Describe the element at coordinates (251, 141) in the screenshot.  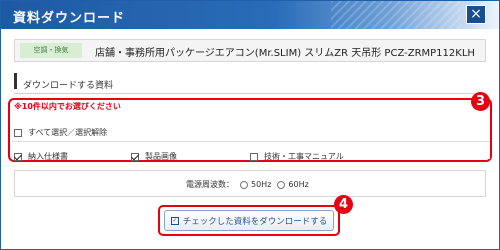
I see `selection-divider` at that location.